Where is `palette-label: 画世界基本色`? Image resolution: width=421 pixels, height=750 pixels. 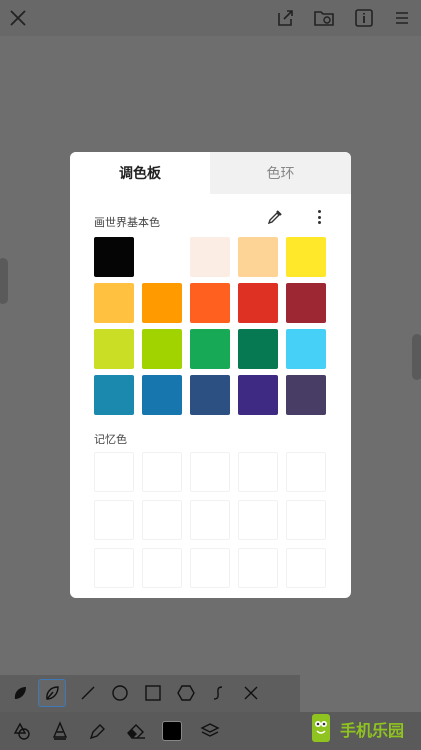
palette-label: 画世界基本色 is located at coordinates (127, 222).